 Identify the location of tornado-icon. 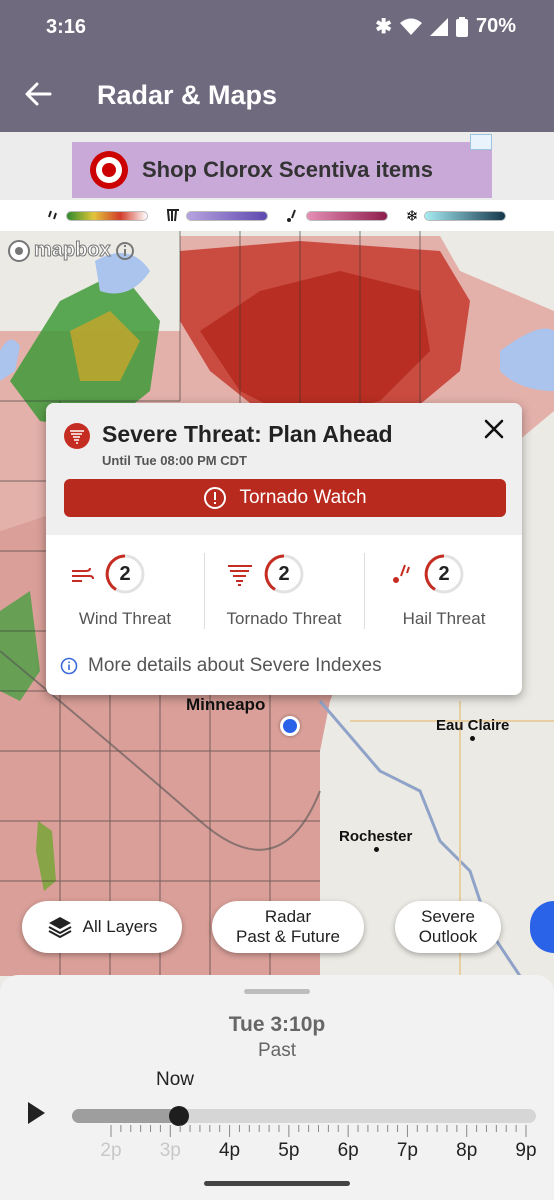
(240, 575).